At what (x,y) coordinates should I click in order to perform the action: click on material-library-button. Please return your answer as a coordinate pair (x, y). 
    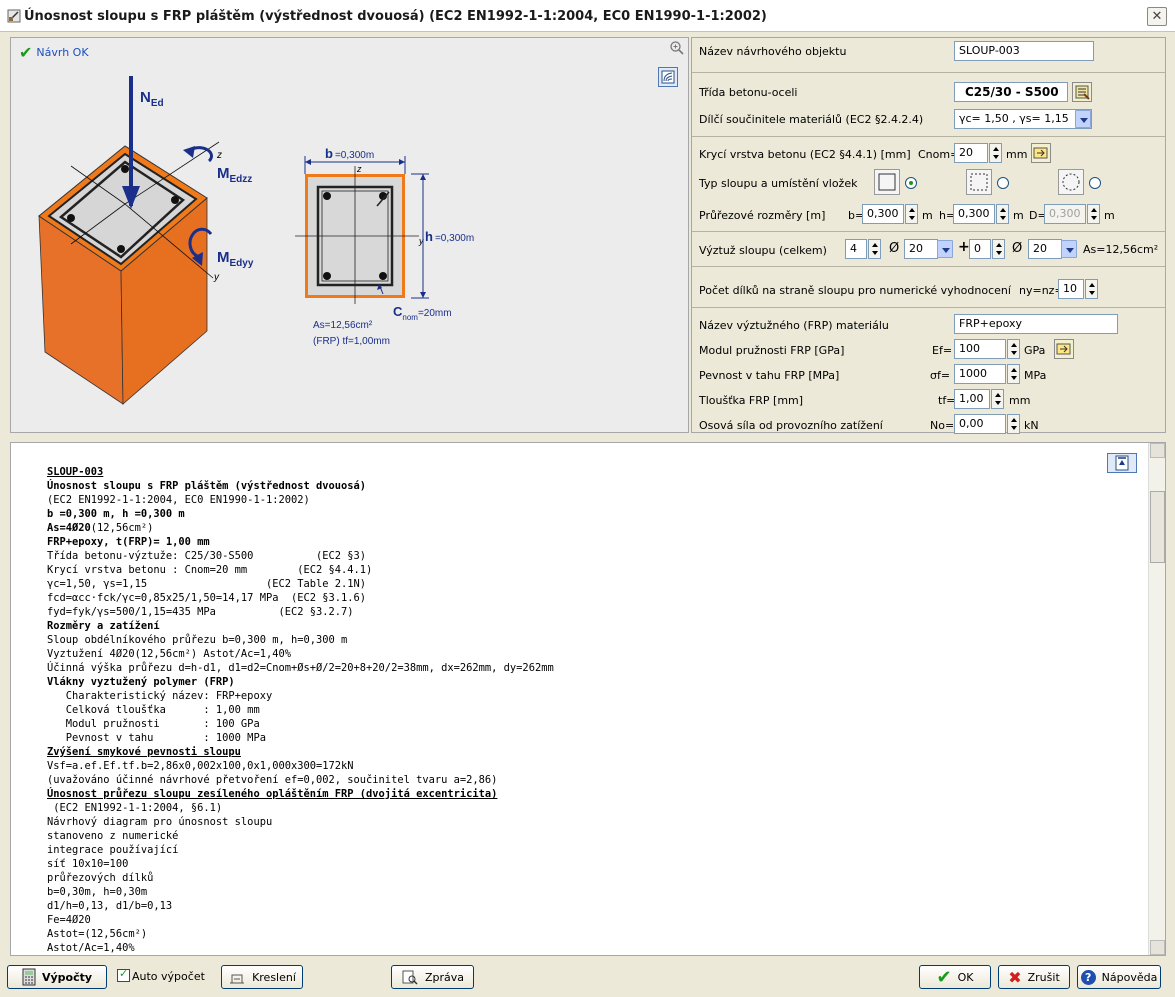
    Looking at the image, I should click on (1082, 92).